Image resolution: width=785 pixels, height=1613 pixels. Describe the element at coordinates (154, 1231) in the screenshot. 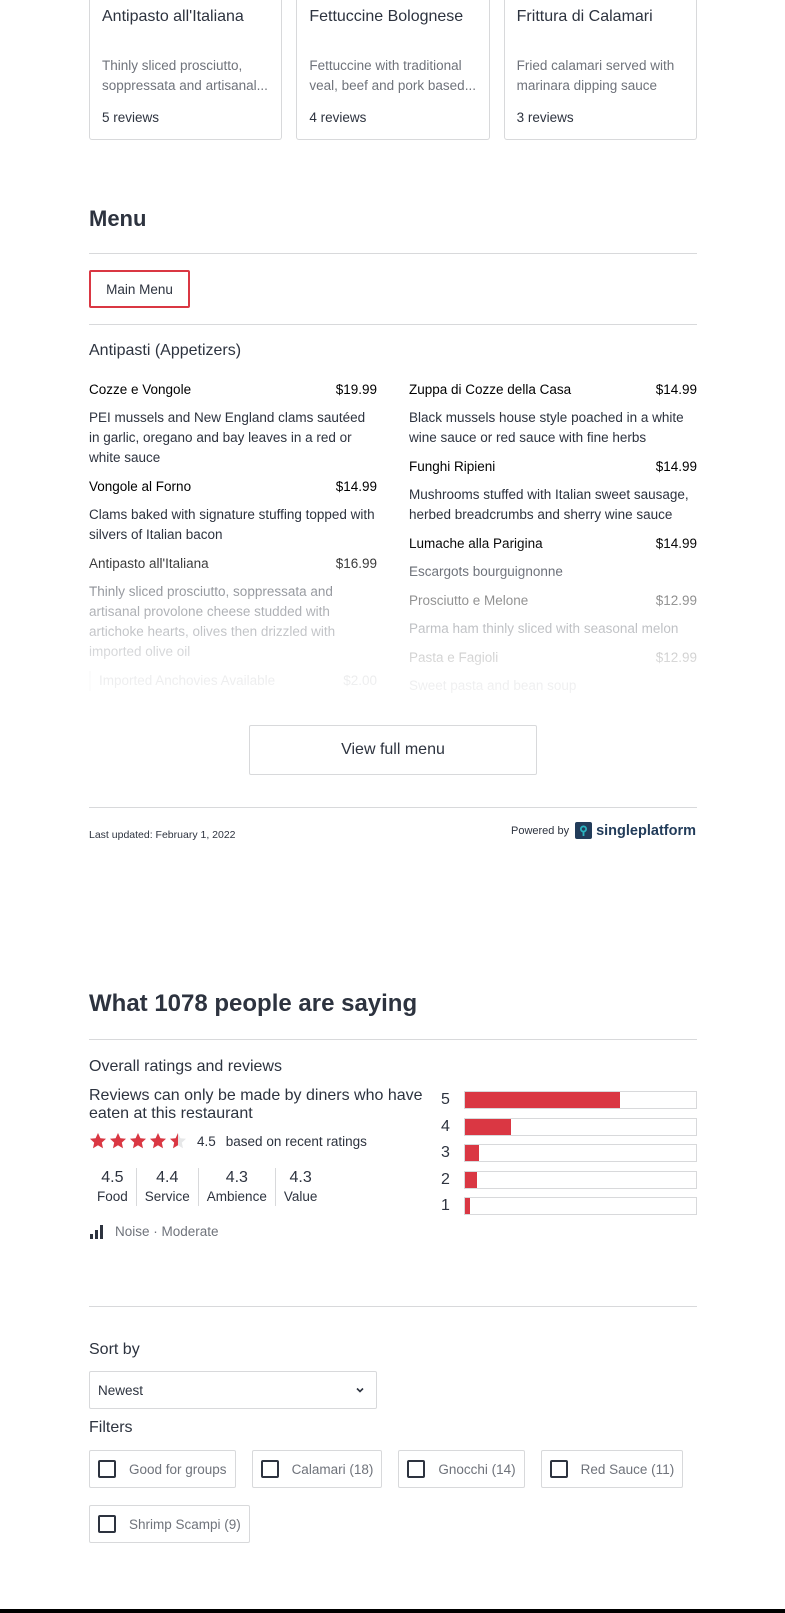

I see `noise-level: Noise · Moderate` at that location.